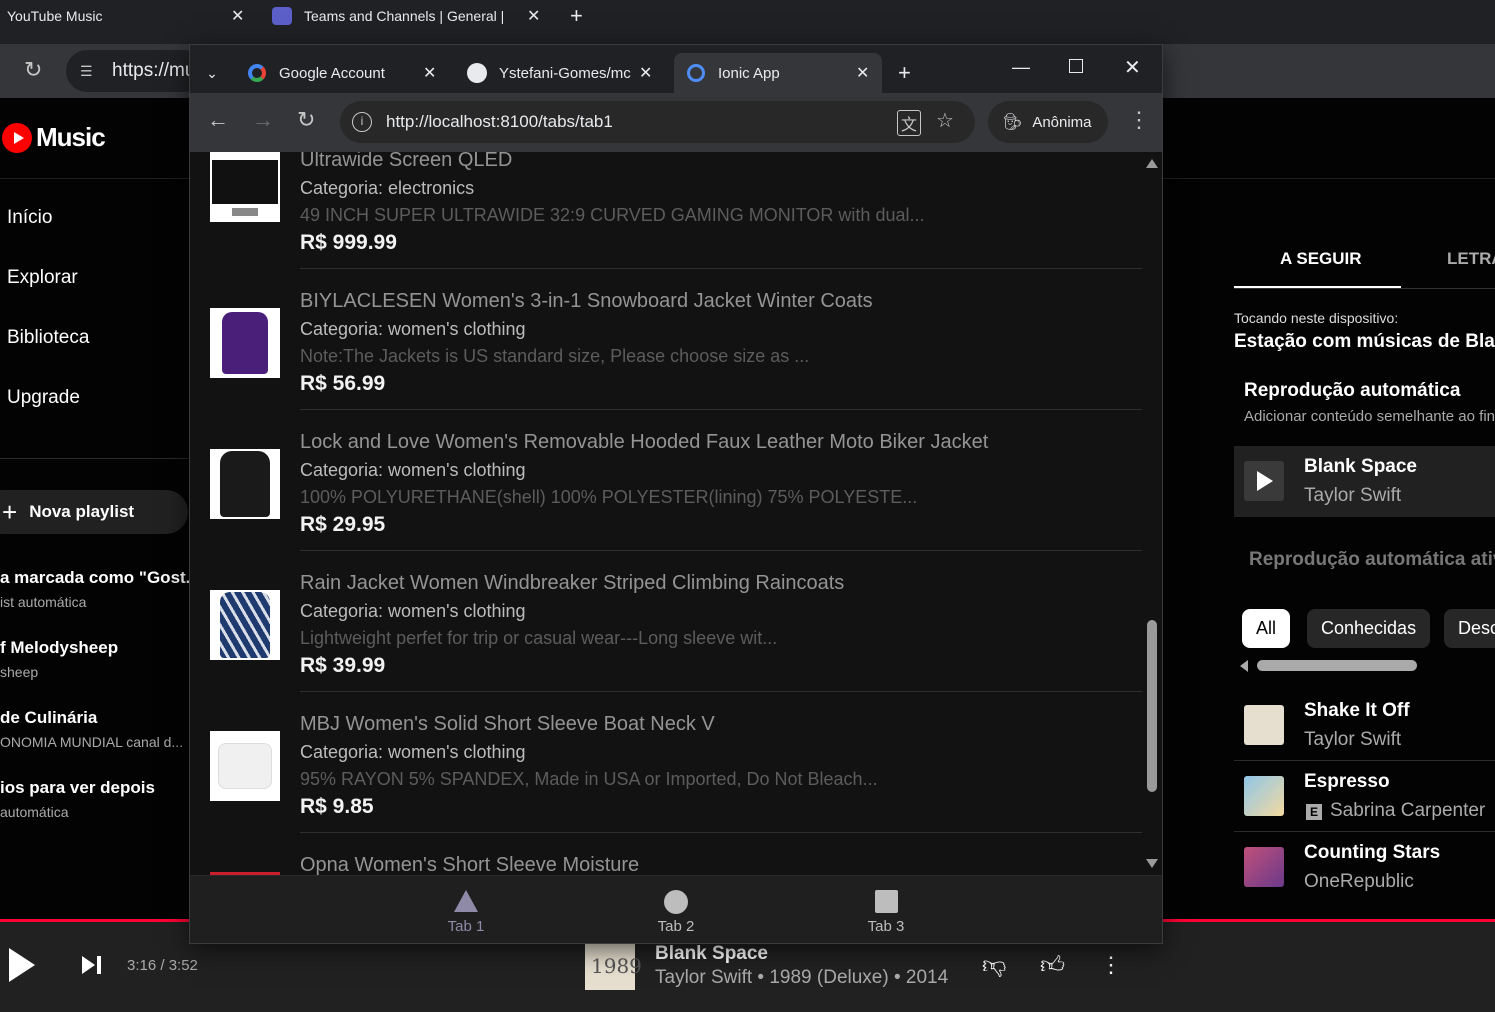  I want to click on product-category: Categoria: women's clothing, so click(413, 611).